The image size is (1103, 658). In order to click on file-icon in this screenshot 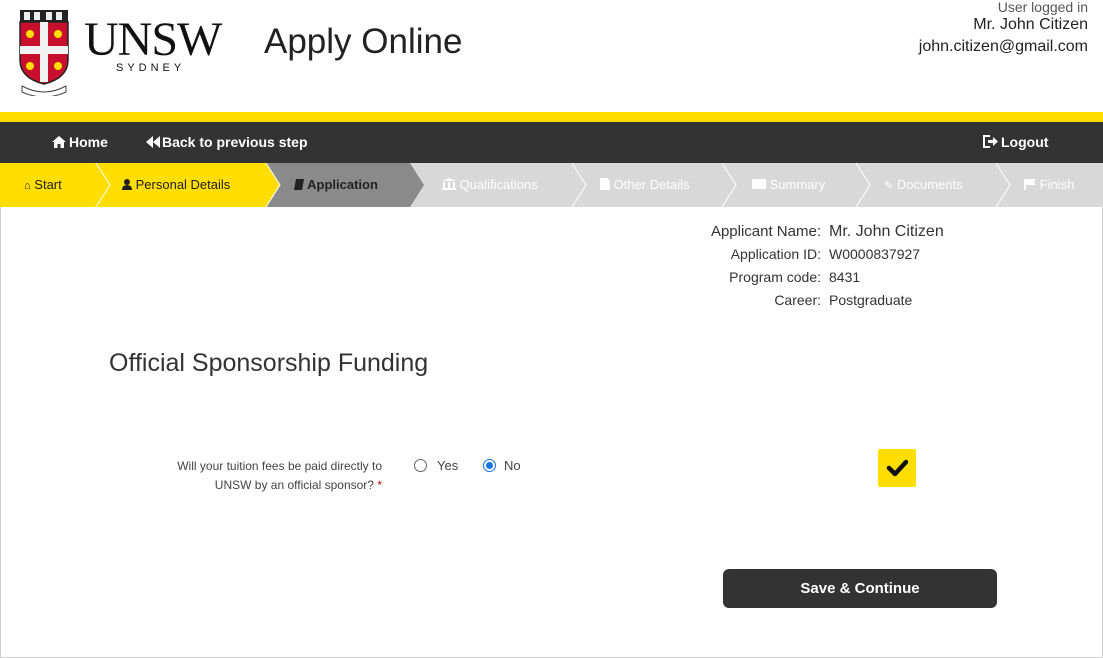, I will do `click(605, 184)`.